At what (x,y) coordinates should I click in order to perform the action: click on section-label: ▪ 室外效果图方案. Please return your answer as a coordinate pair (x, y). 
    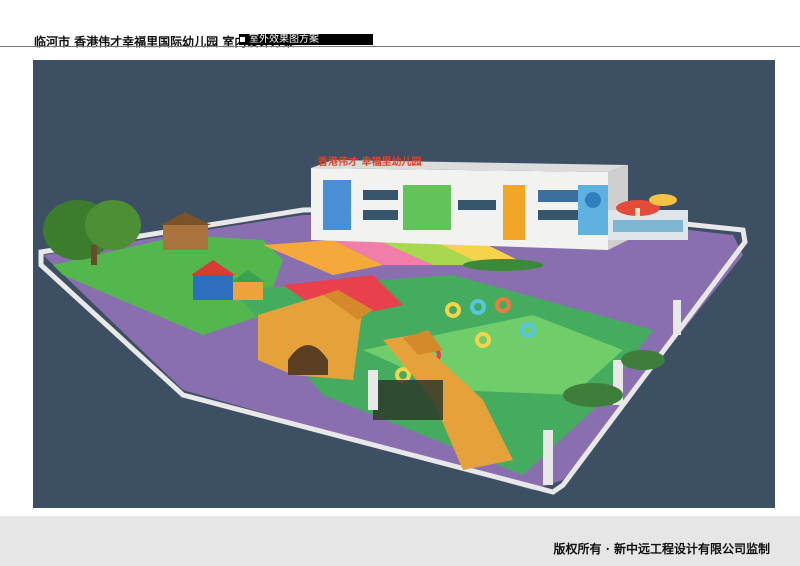
    Looking at the image, I should click on (279, 39).